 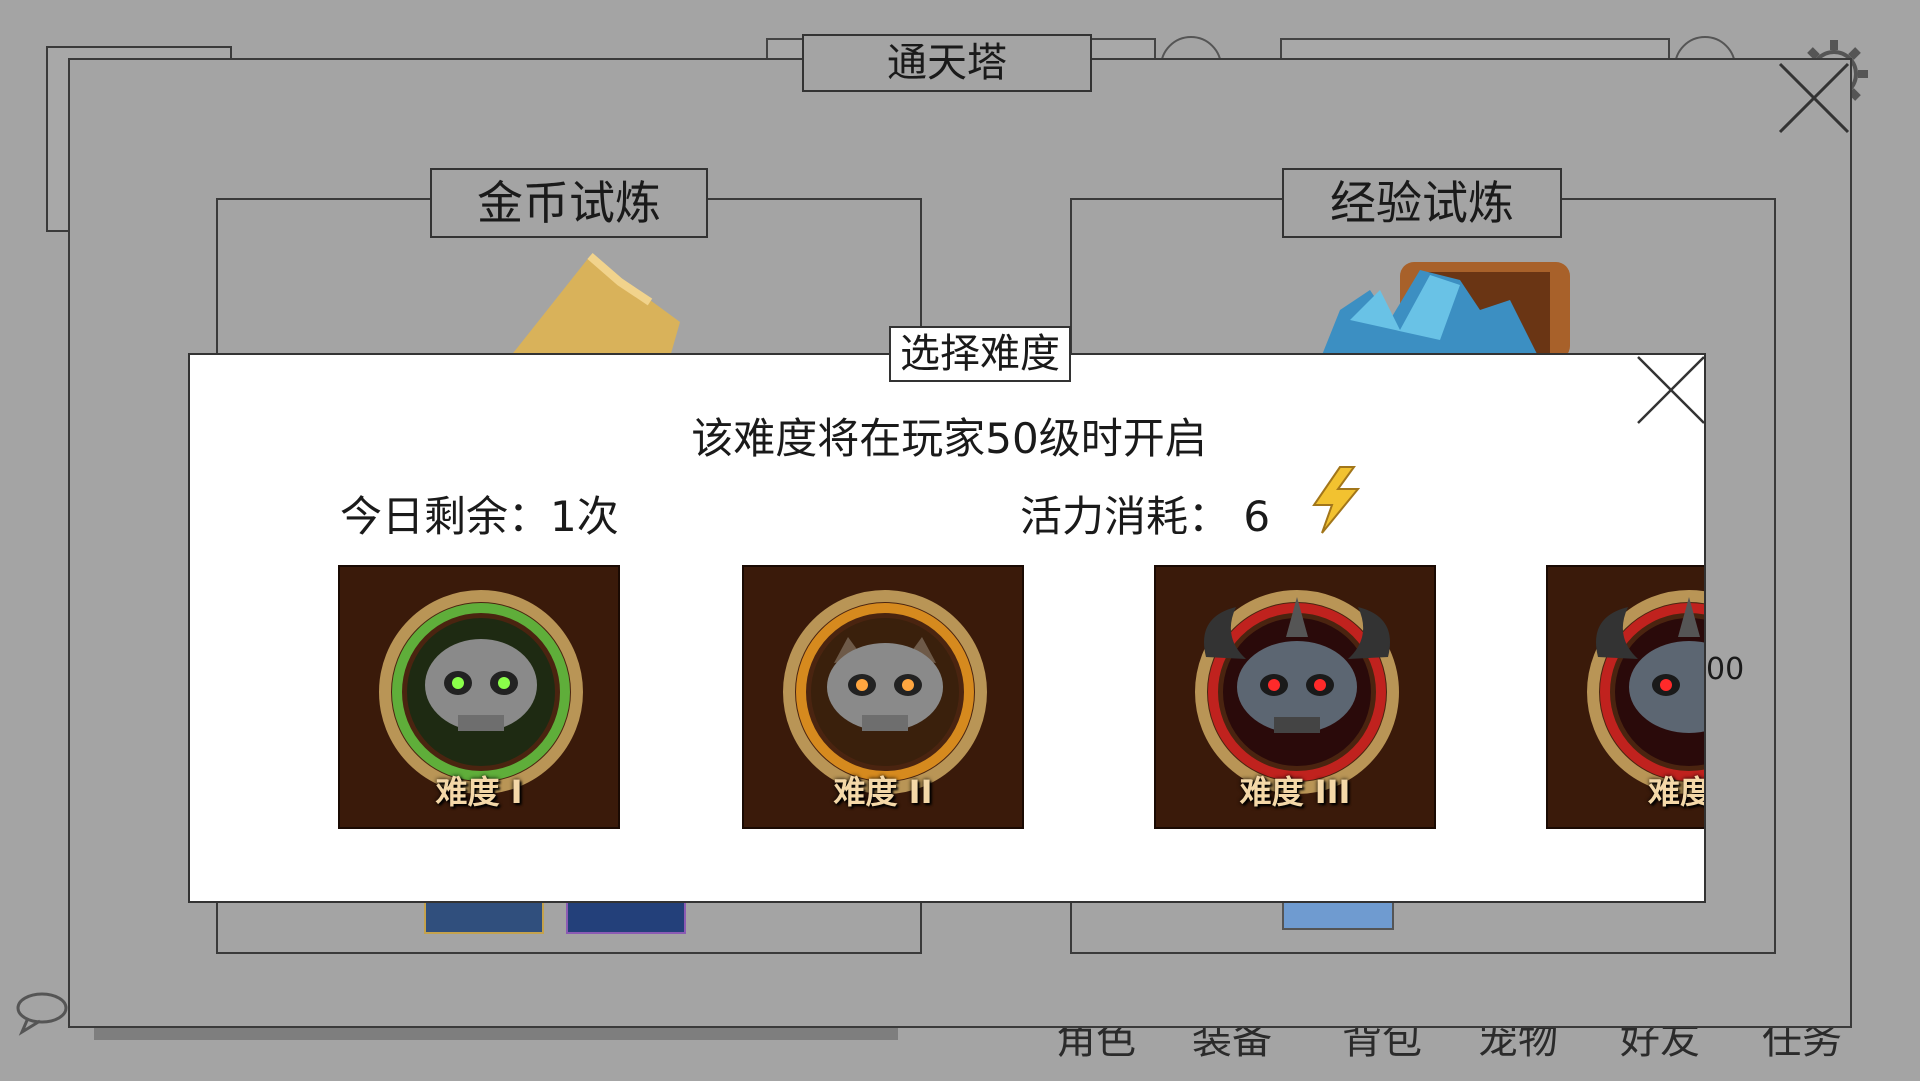 I want to click on difficulty-card-3: 难度 III, so click(x=1295, y=697).